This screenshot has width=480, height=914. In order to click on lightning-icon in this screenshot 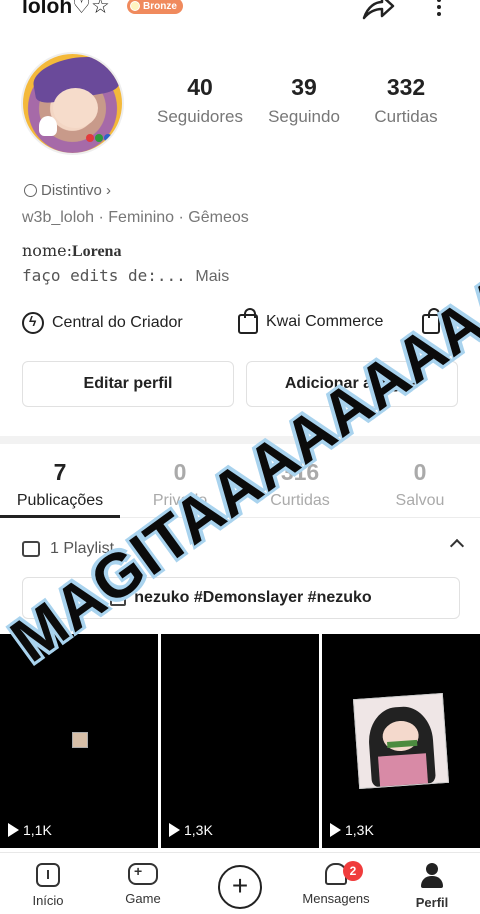, I will do `click(33, 323)`.